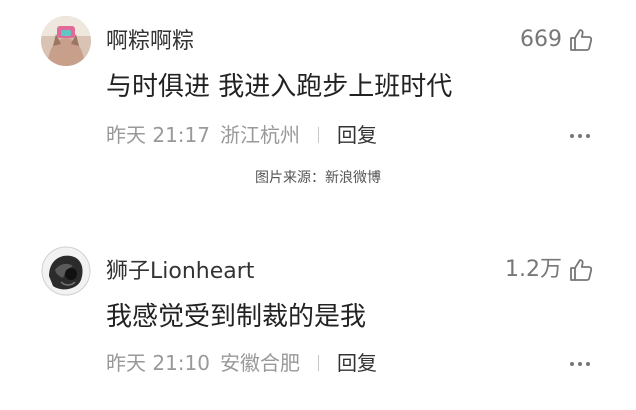  Describe the element at coordinates (533, 269) in the screenshot. I see `like-count: 1.2万` at that location.